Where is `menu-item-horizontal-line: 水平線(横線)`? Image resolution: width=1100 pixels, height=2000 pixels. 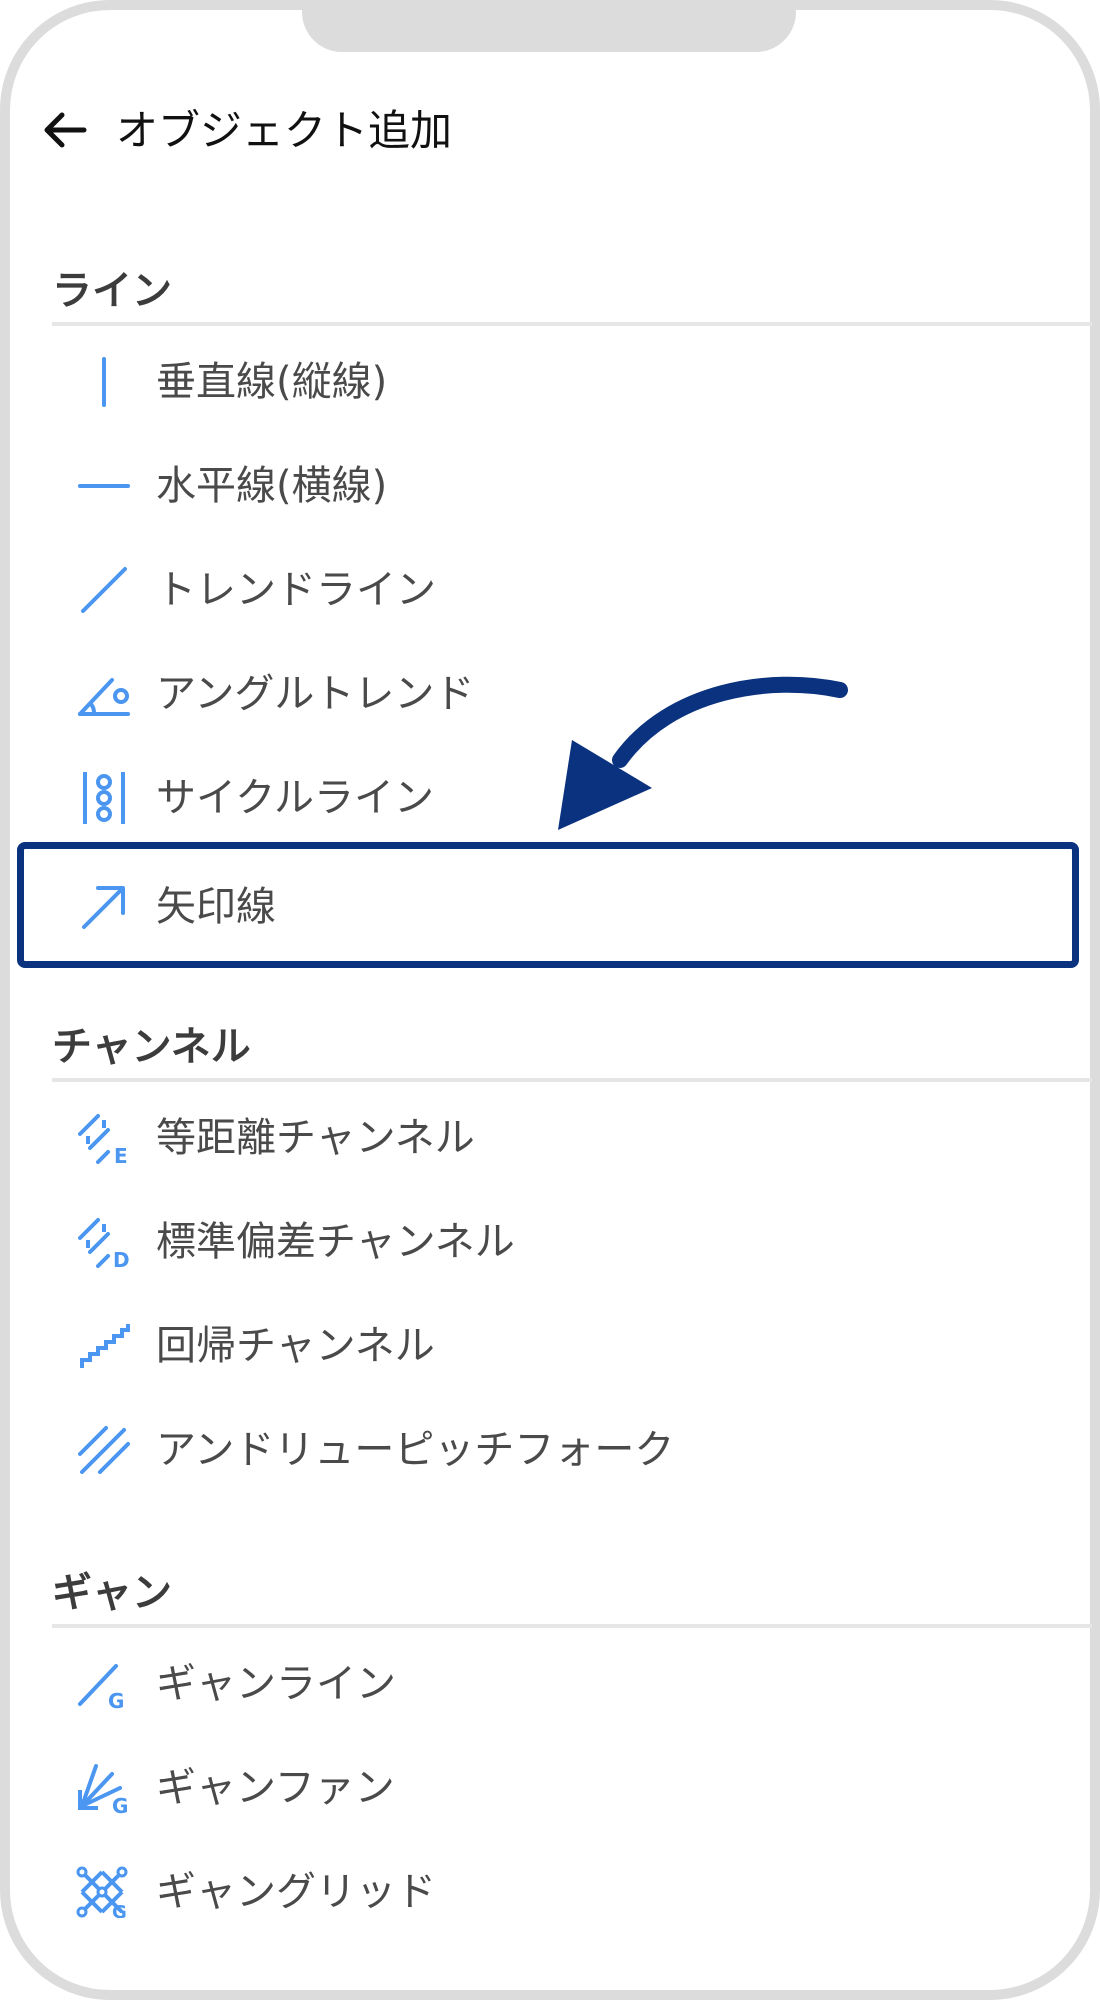
menu-item-horizontal-line: 水平線(横線) is located at coordinates (567, 486).